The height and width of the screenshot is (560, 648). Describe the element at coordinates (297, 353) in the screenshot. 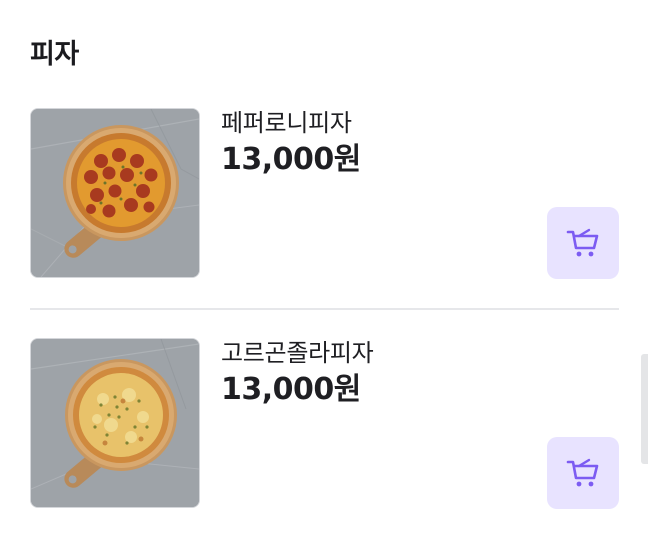

I see `item-name: 고르곤졸라피자` at that location.